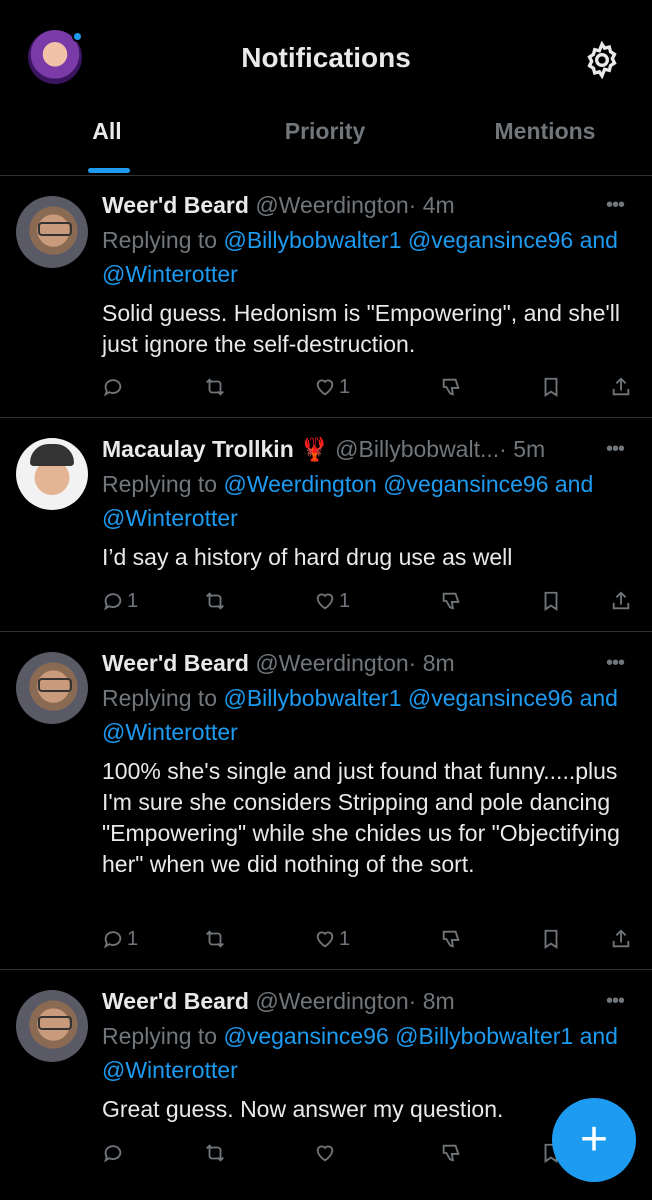 Image resolution: width=652 pixels, height=1200 pixels. Describe the element at coordinates (602, 60) in the screenshot. I see `gear-icon` at that location.